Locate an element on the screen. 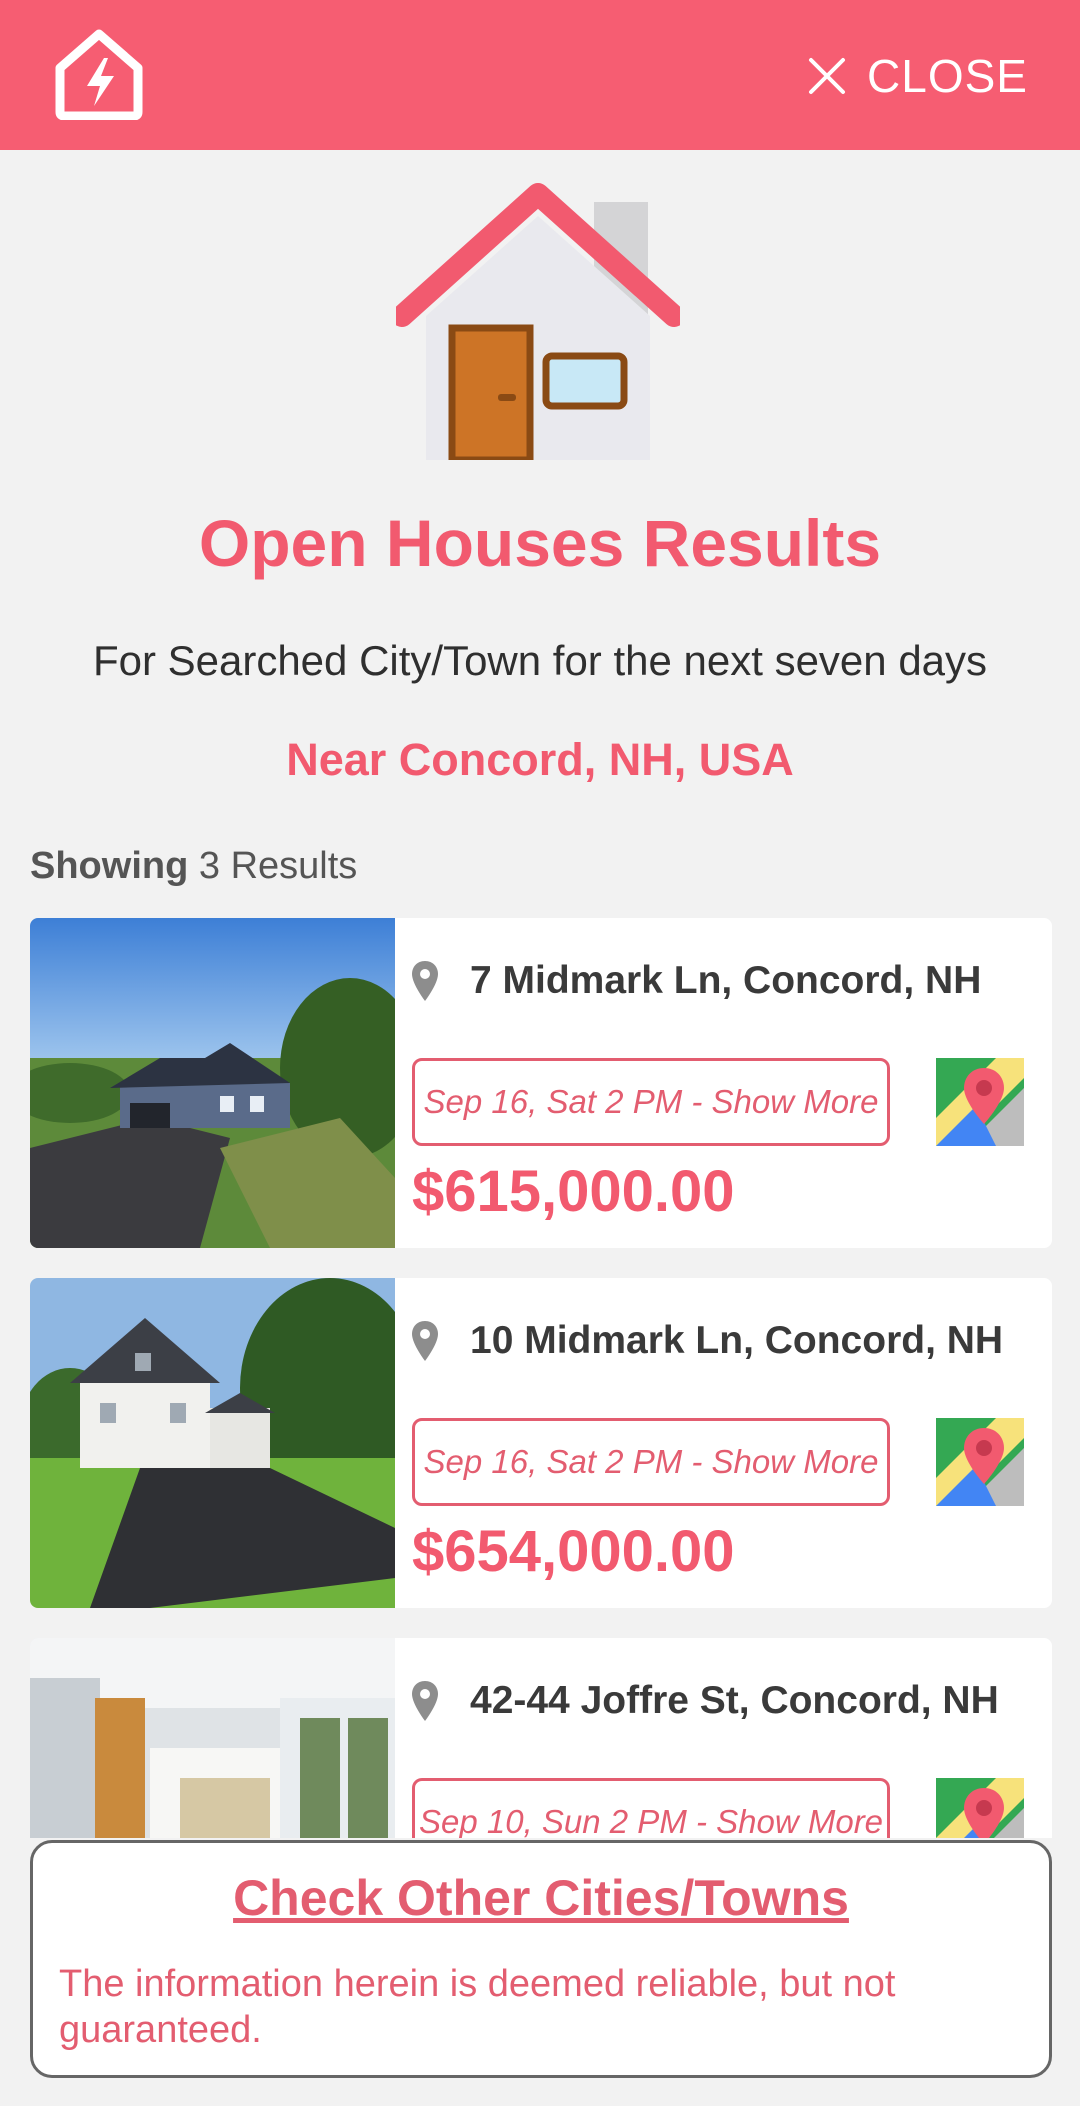  listing-price: $654,000.00 is located at coordinates (573, 1551).